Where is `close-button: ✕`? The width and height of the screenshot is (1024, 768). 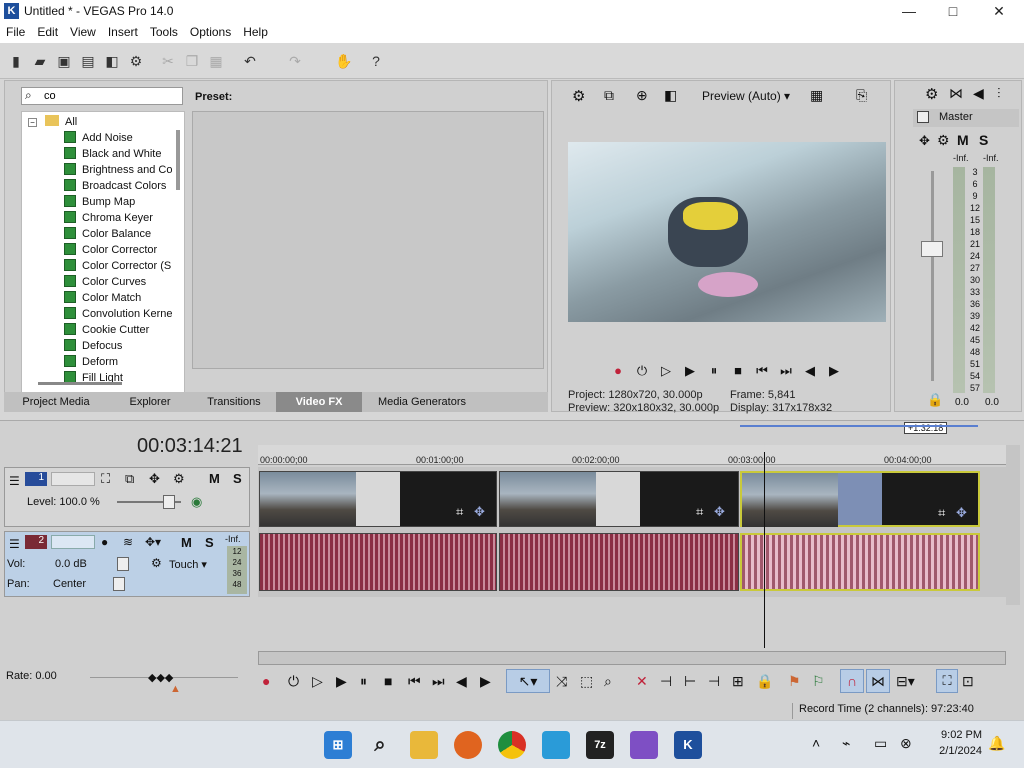
close-button: ✕ is located at coordinates (999, 11).